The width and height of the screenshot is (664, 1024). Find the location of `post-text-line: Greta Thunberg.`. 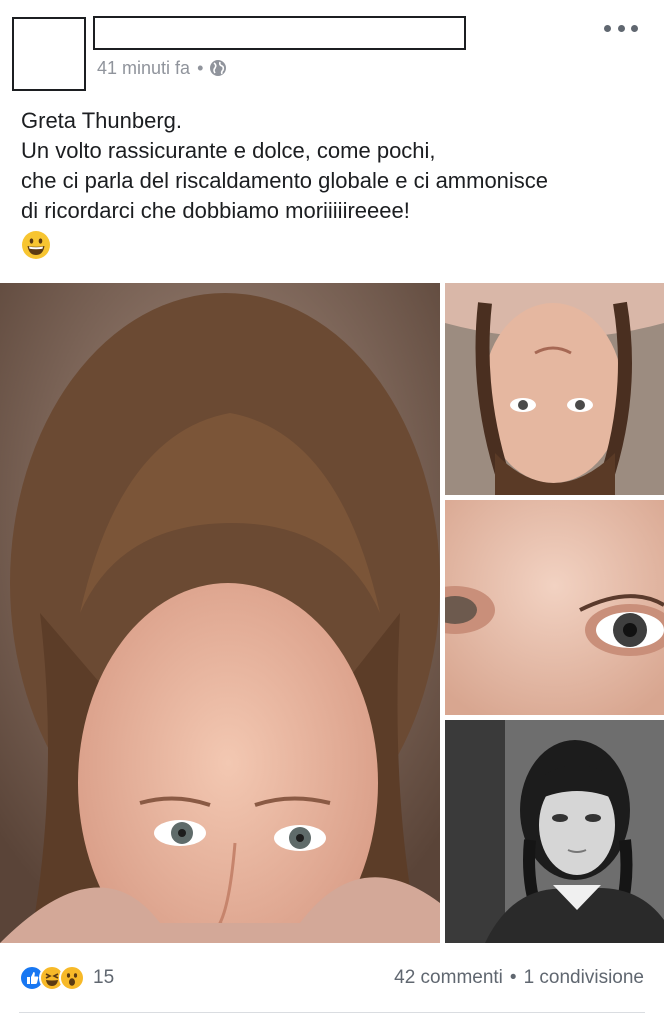

post-text-line: Greta Thunberg. is located at coordinates (102, 120).